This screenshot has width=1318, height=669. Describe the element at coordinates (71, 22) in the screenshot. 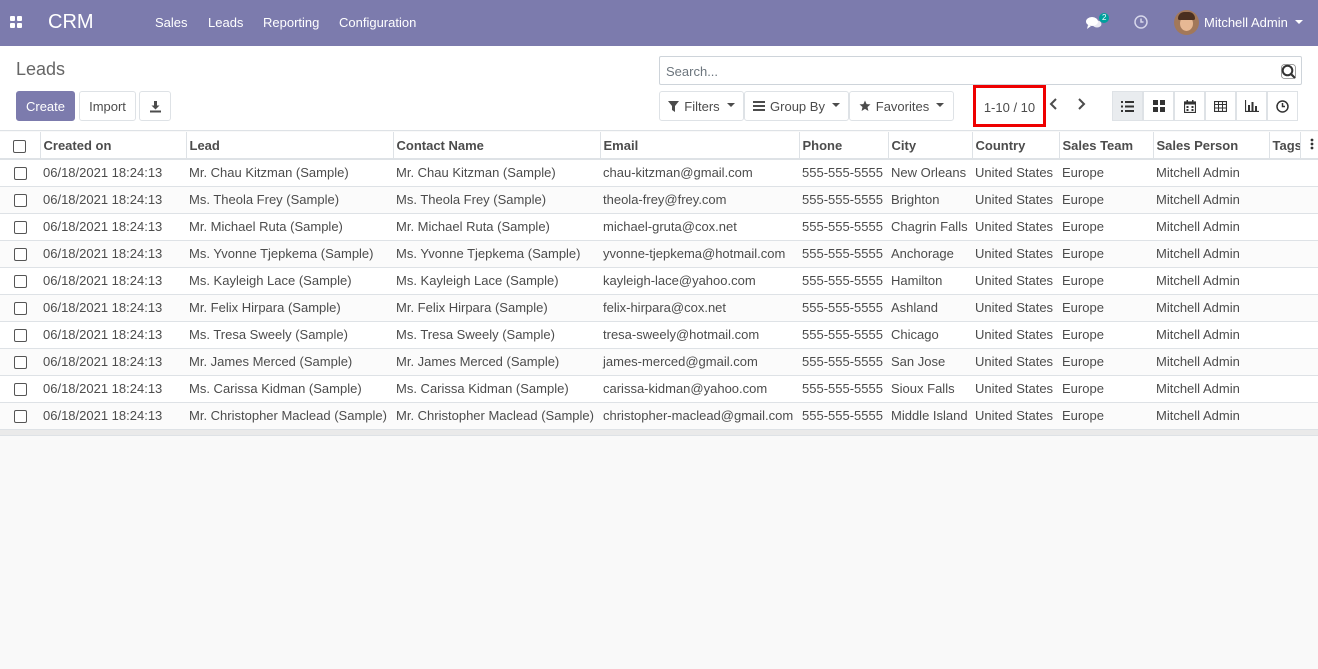

I see `app-brand: CRM` at that location.